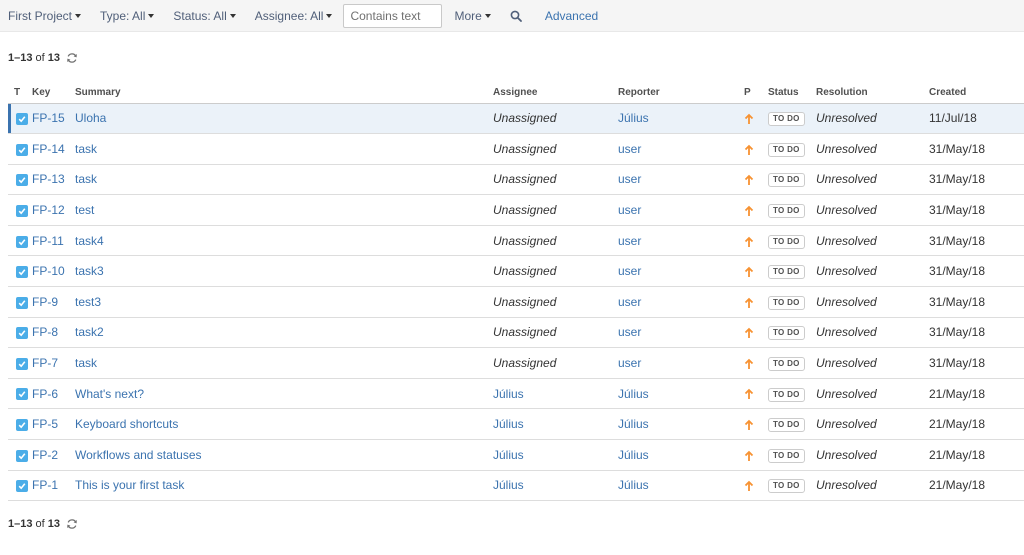  I want to click on reporter-cell: user, so click(681, 180).